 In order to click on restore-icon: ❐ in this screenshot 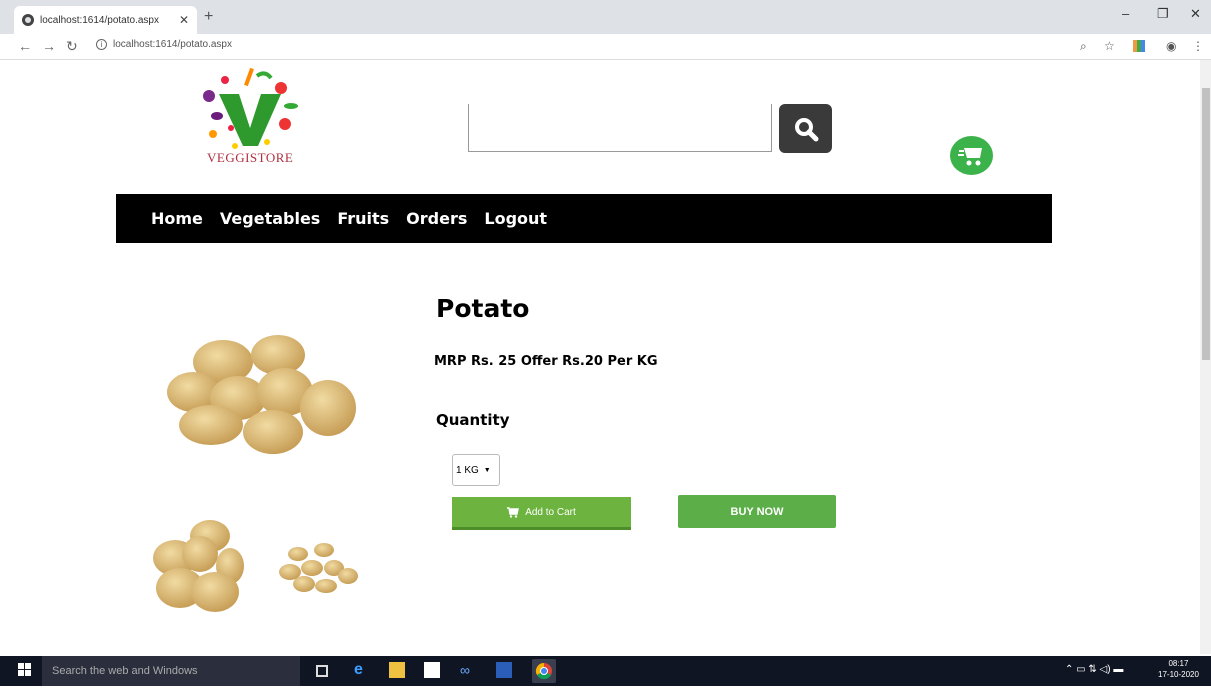, I will do `click(1163, 14)`.